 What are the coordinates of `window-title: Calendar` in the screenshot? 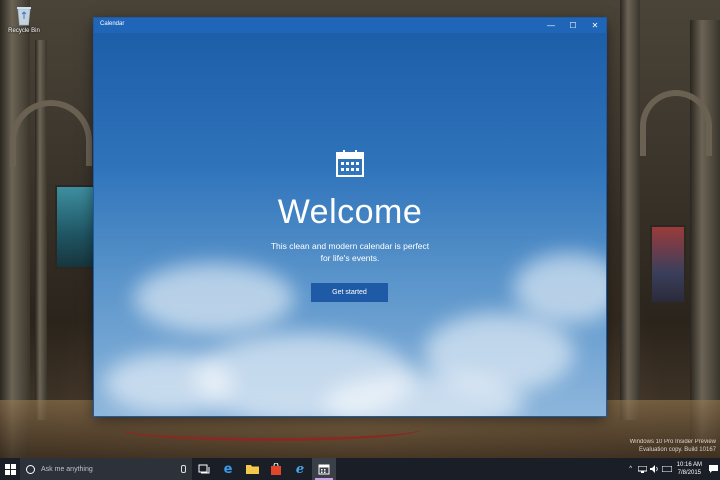 It's located at (112, 24).